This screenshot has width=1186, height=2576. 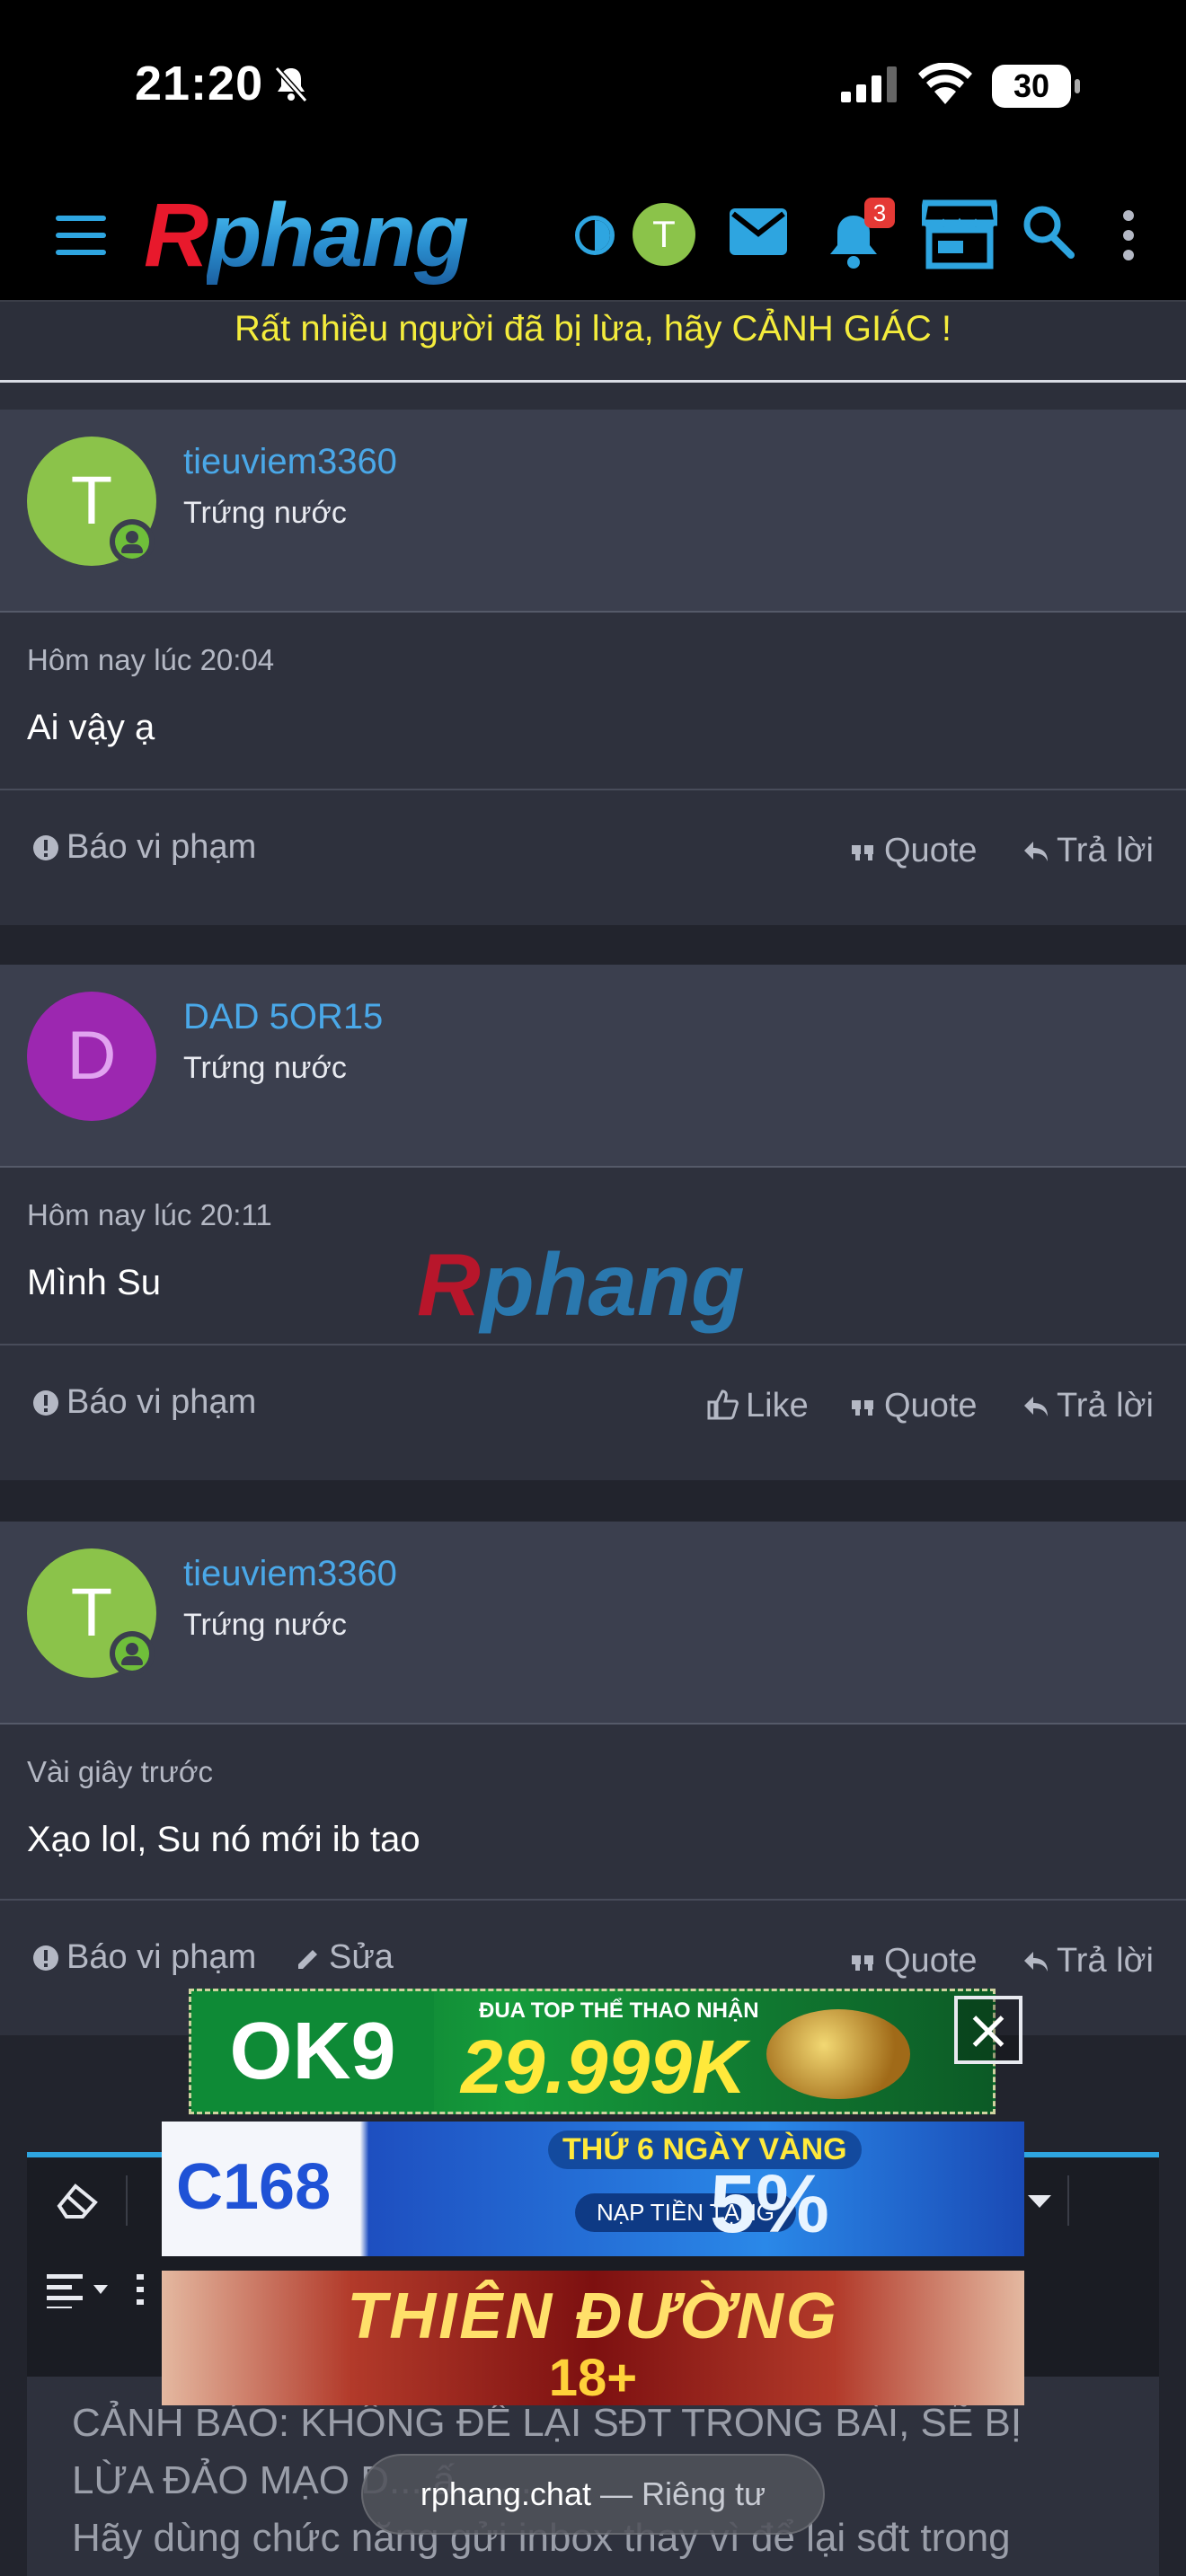 What do you see at coordinates (344, 1957) in the screenshot?
I see `edit-button: Sửa` at bounding box center [344, 1957].